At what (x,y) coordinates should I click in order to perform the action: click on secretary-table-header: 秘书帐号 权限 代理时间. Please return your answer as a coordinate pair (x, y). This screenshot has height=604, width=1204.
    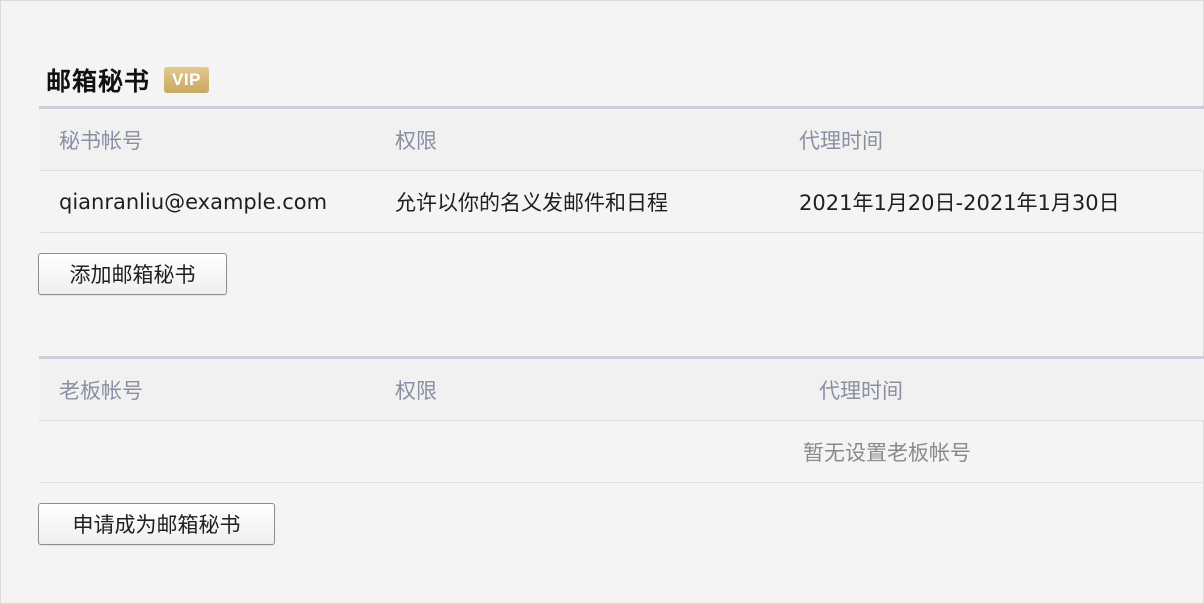
    Looking at the image, I should click on (621, 138).